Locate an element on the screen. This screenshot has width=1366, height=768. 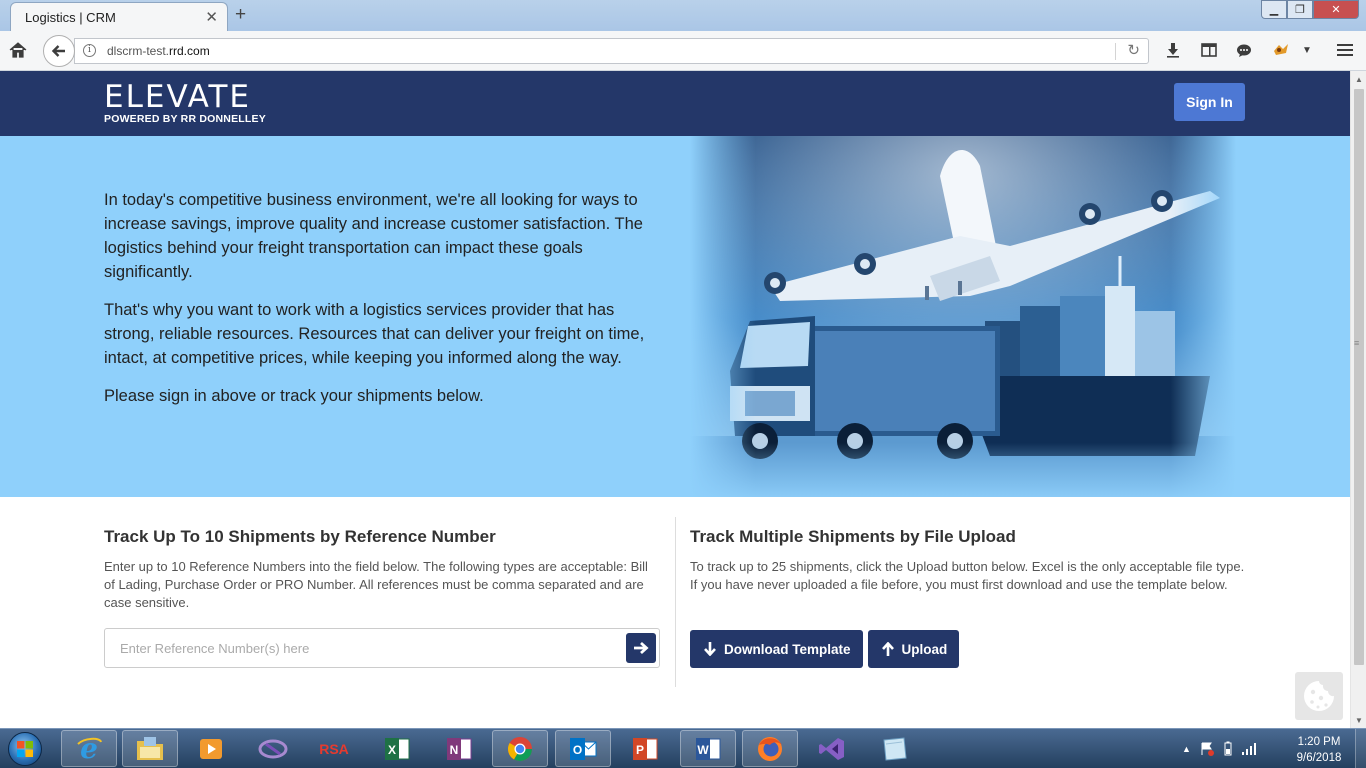
back-arrow-icon is located at coordinates (58, 51).